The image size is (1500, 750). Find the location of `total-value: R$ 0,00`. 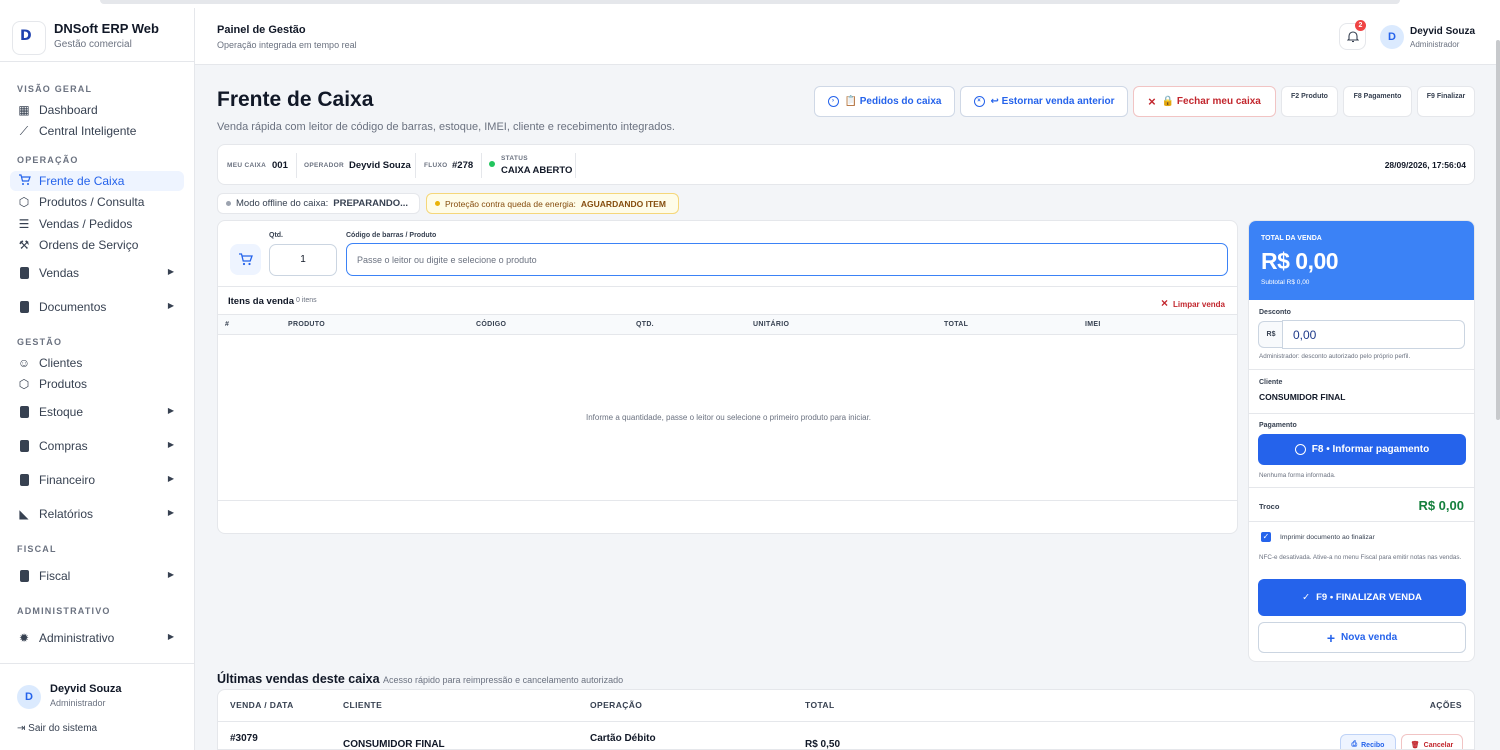

total-value: R$ 0,00 is located at coordinates (1300, 261).